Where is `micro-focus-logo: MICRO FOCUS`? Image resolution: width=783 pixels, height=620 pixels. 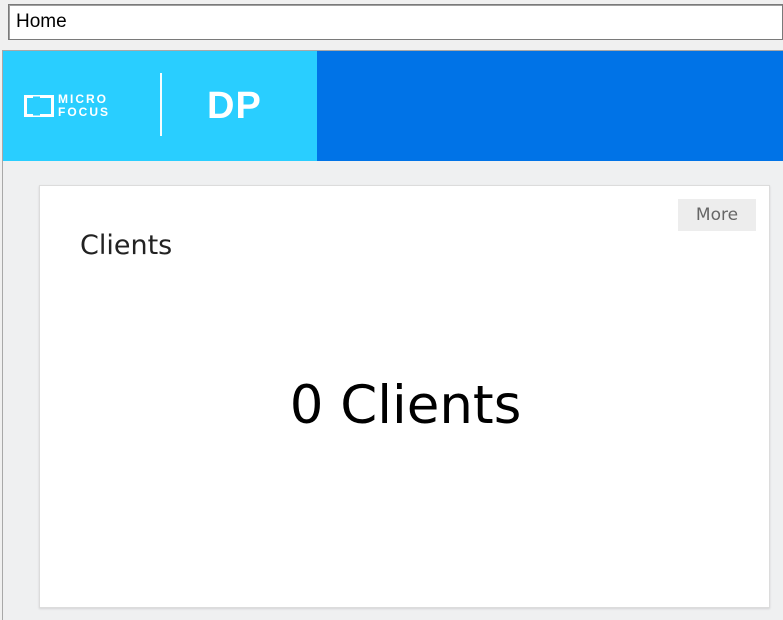 micro-focus-logo: MICRO FOCUS is located at coordinates (81, 106).